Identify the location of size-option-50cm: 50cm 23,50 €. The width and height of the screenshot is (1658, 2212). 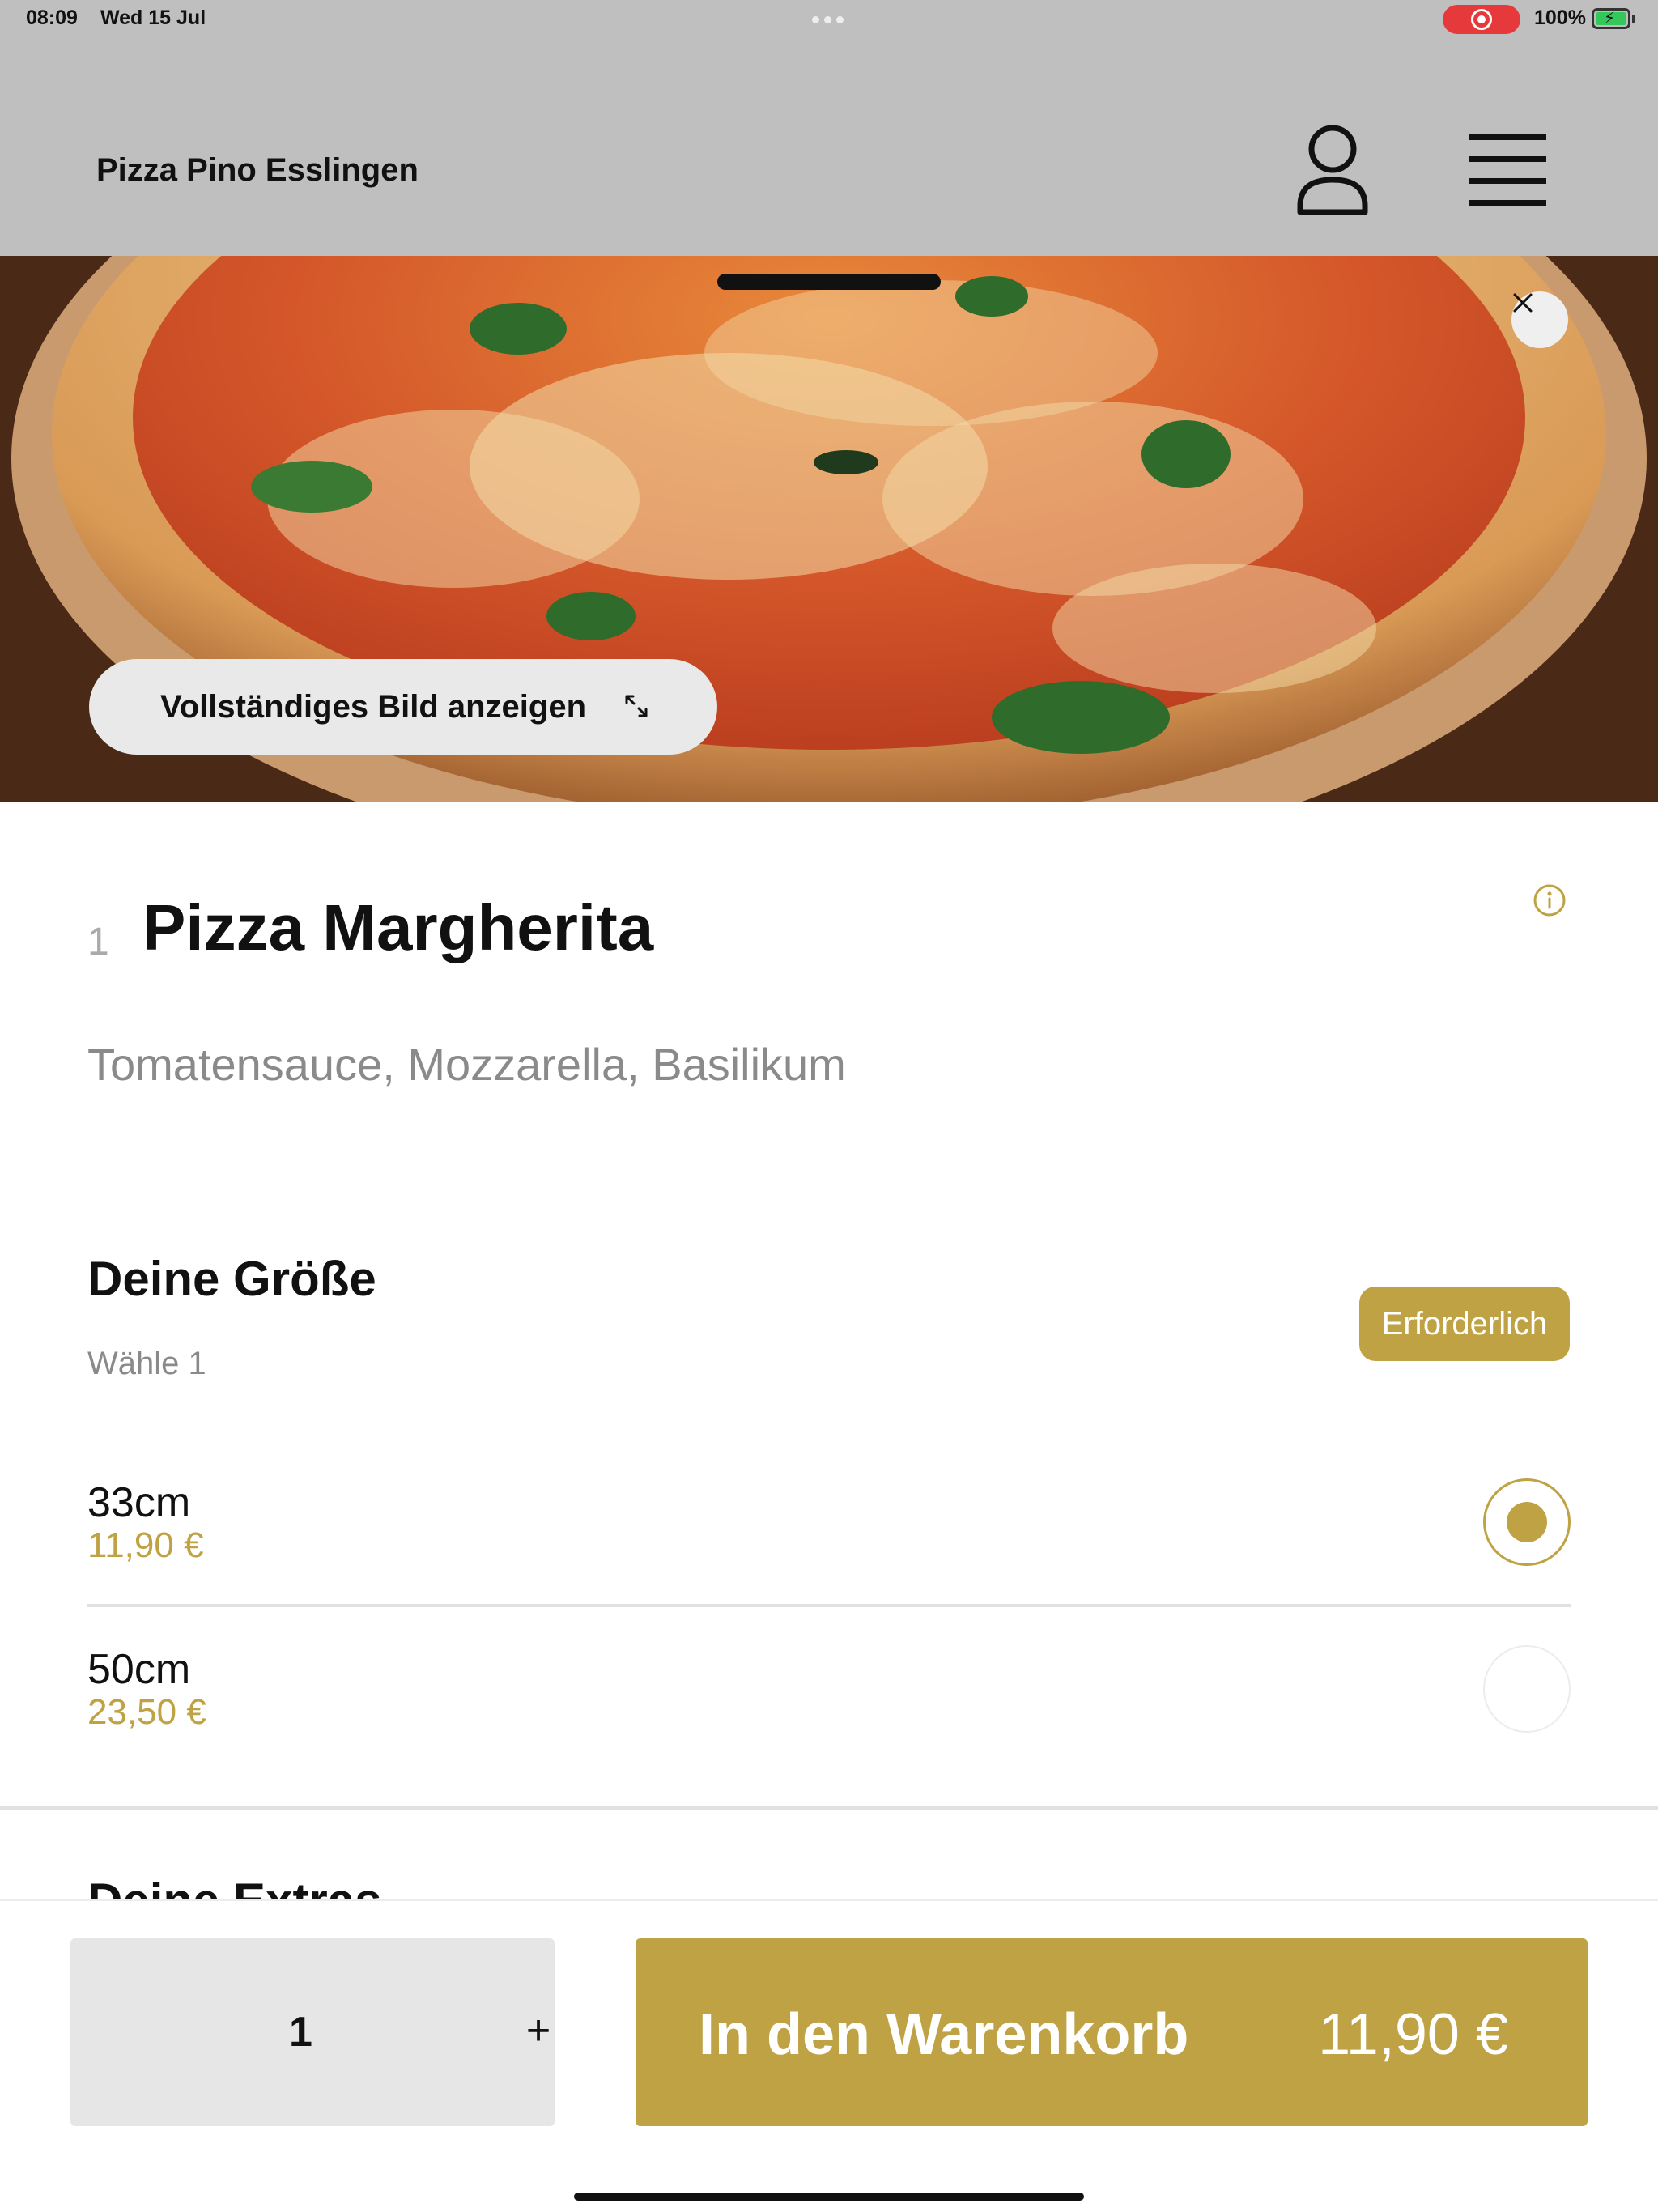
(829, 1726).